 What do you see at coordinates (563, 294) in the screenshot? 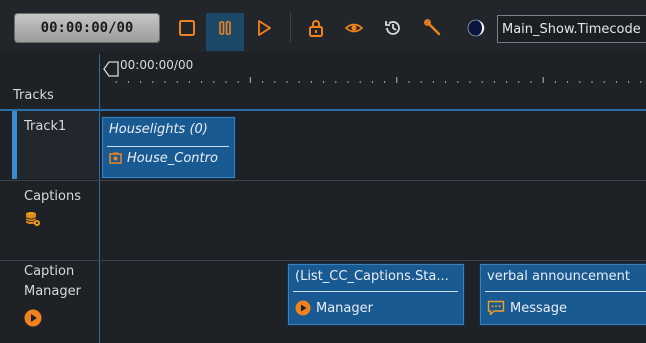
I see `clip-verbal-announcement: verbal announcement Message` at bounding box center [563, 294].